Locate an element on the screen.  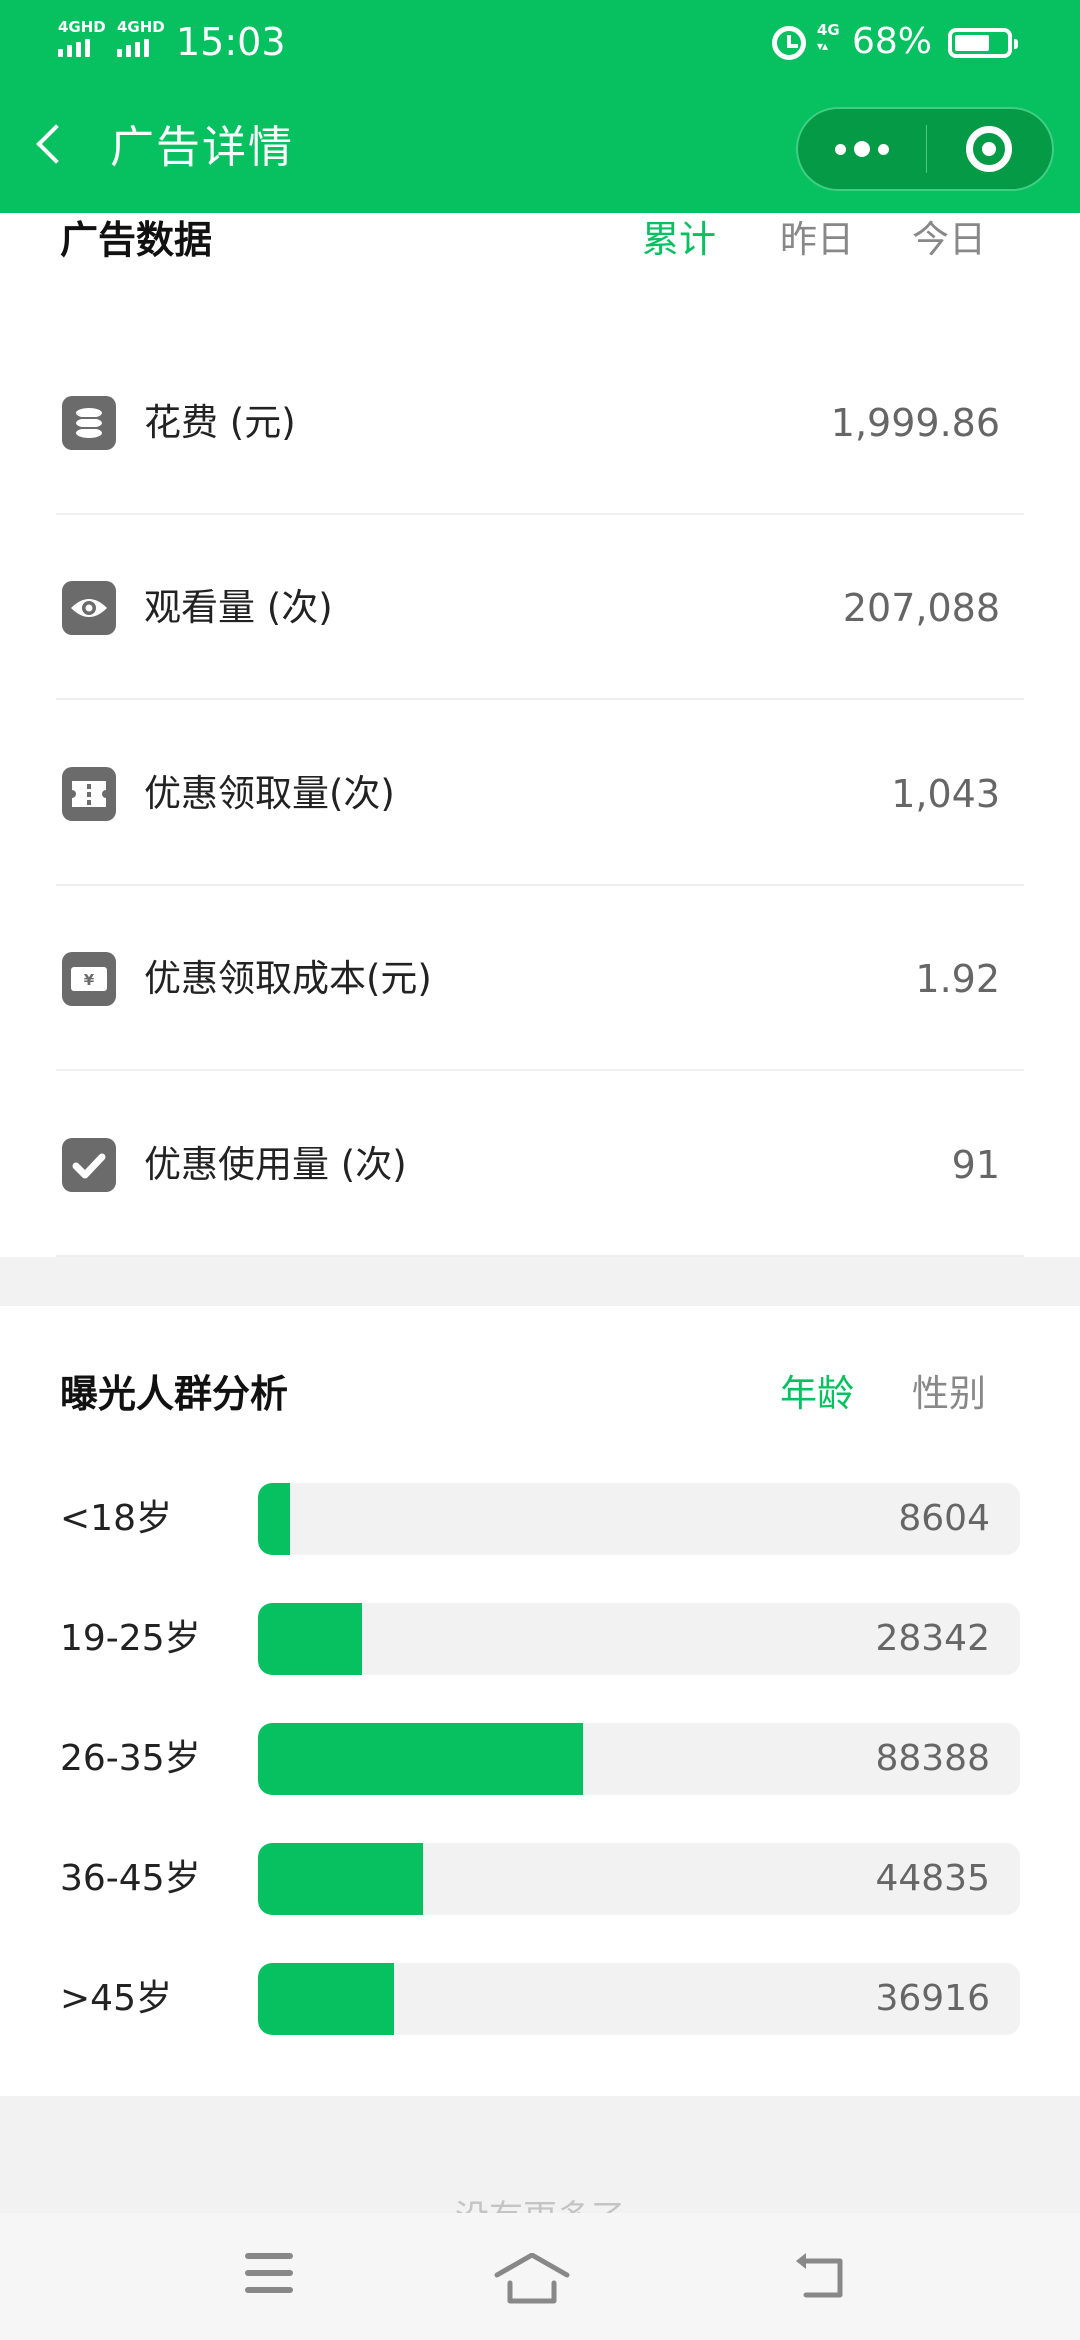
age-label: 36-45岁 is located at coordinates (130, 1878).